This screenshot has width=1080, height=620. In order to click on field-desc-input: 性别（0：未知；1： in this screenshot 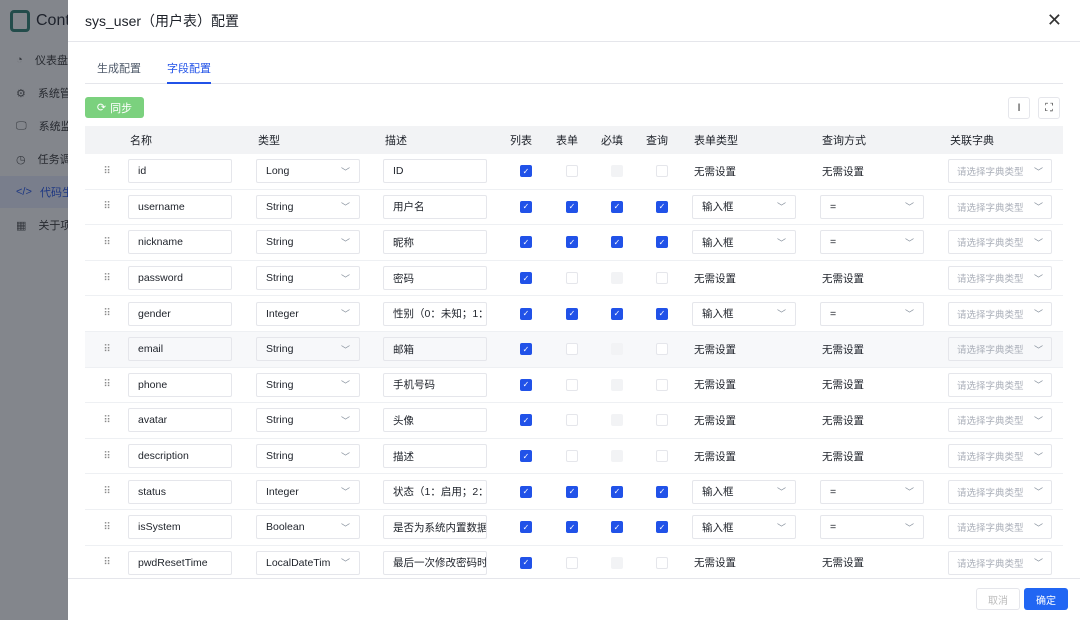, I will do `click(435, 313)`.